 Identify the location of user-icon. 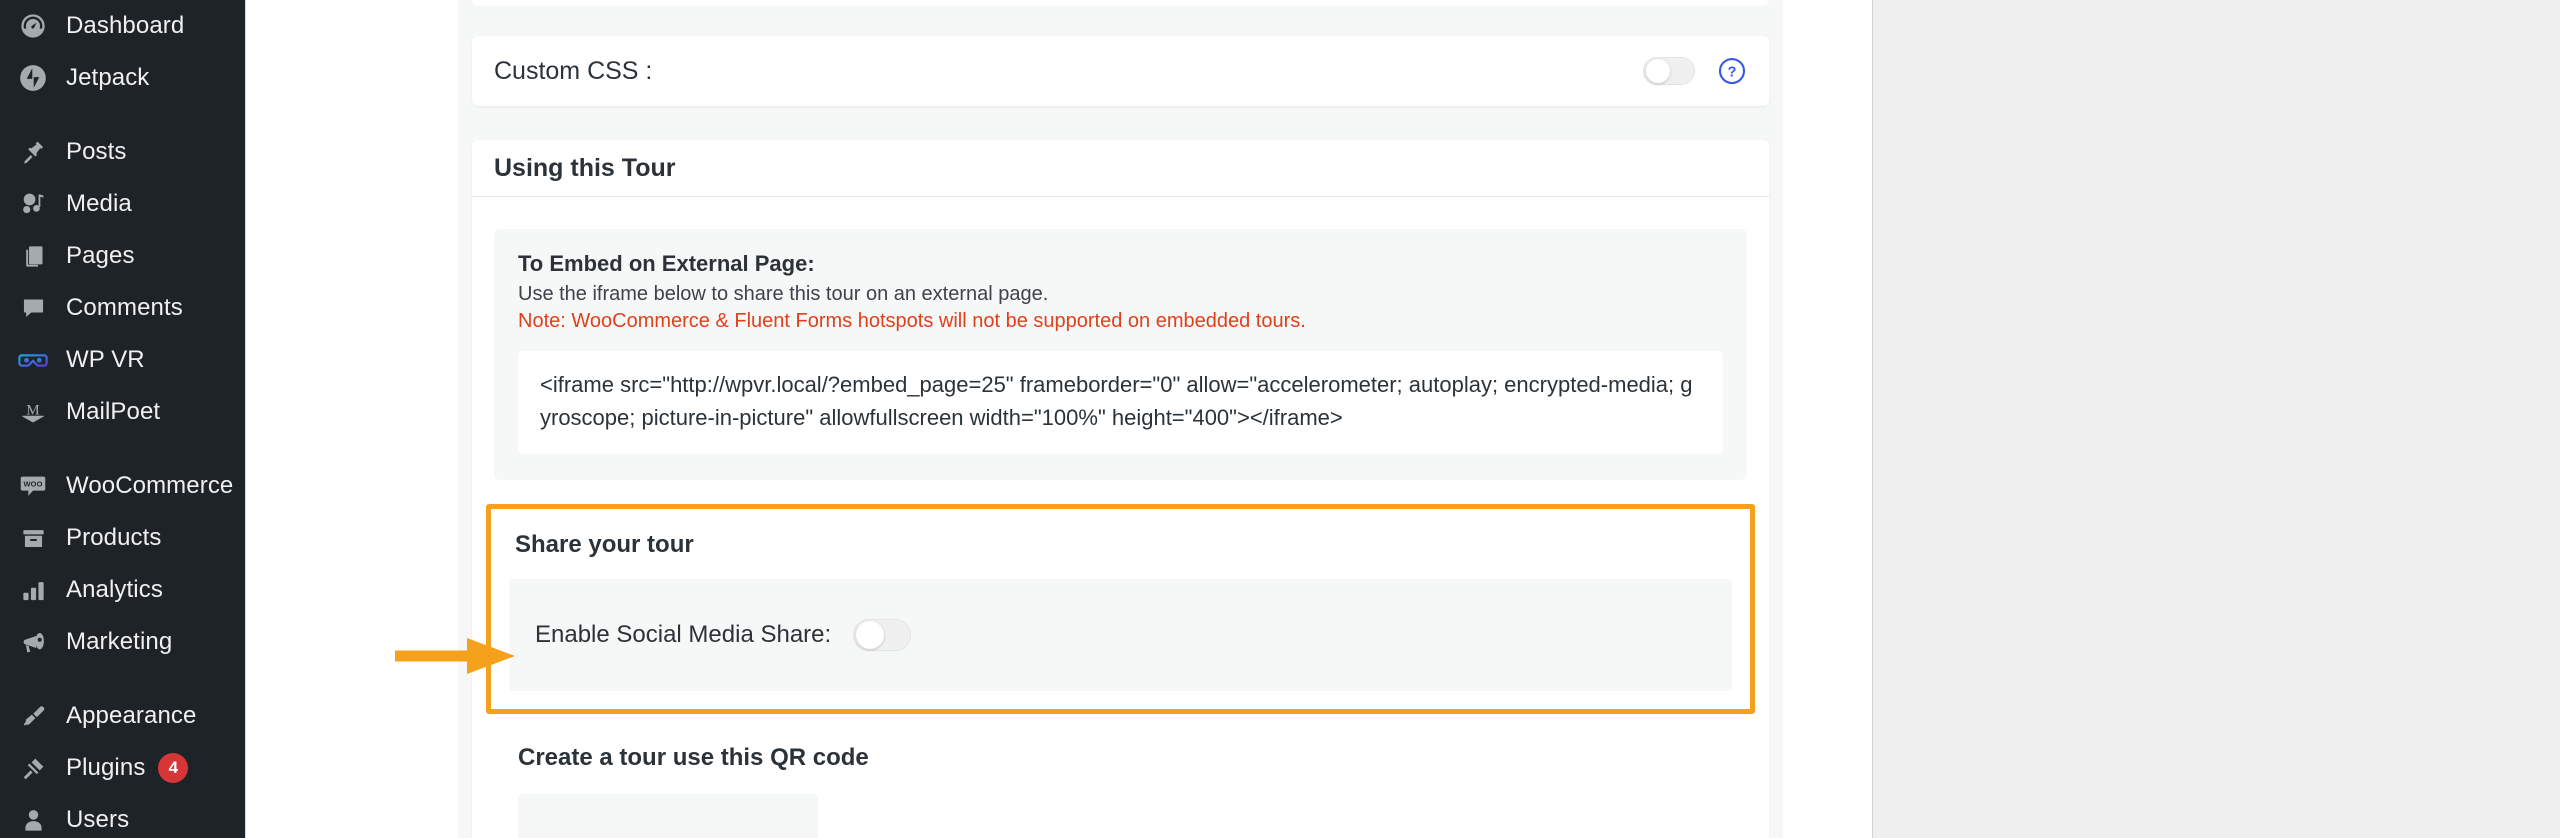
(33, 820).